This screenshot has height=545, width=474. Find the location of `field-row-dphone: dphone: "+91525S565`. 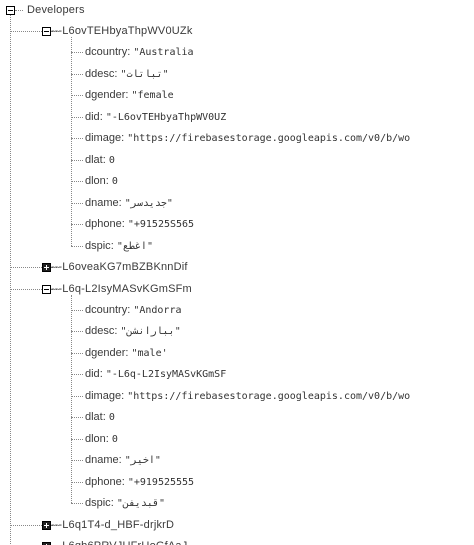

field-row-dphone: dphone: "+91525S565 is located at coordinates (139, 224).